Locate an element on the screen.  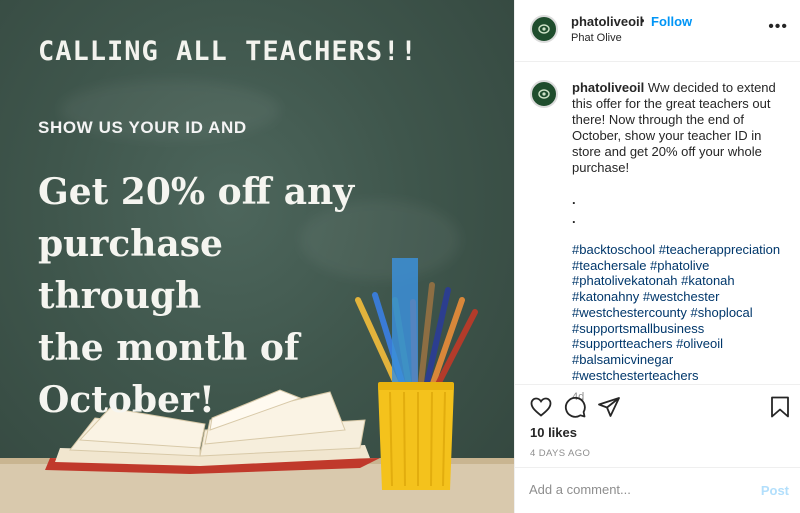
post-header: phatoliveoil • Follow Phat Olive ••• is located at coordinates (657, 31).